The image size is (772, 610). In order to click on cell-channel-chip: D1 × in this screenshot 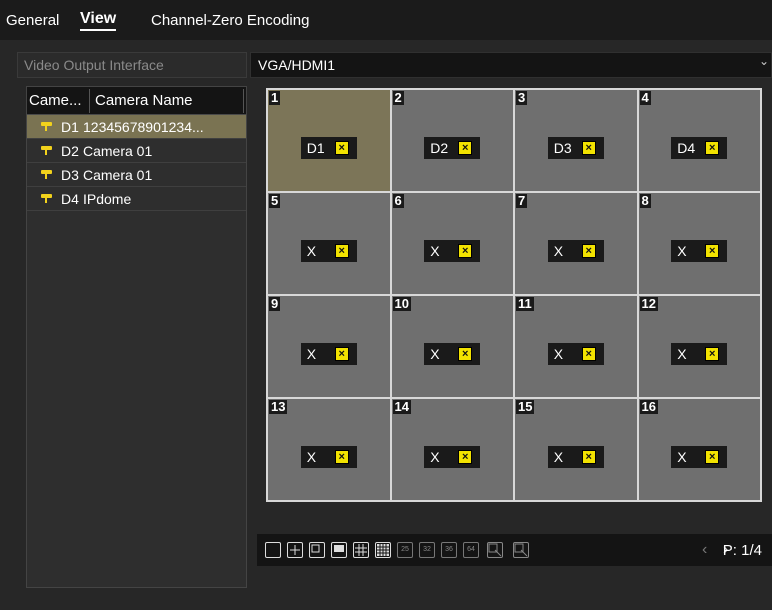, I will do `click(328, 147)`.